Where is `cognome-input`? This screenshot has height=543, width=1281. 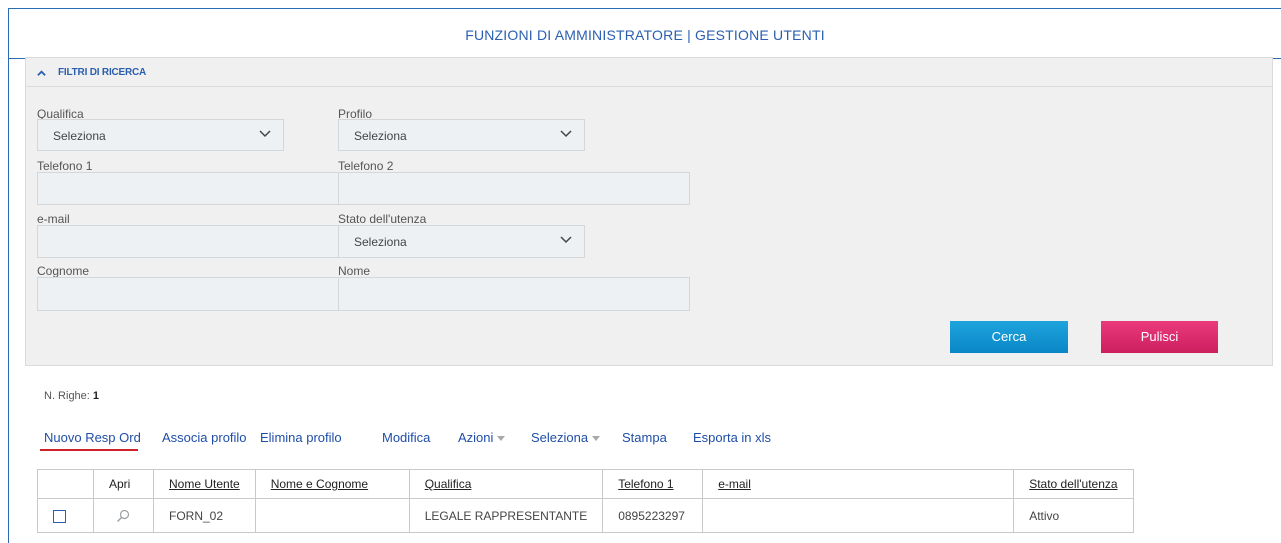 cognome-input is located at coordinates (188, 294).